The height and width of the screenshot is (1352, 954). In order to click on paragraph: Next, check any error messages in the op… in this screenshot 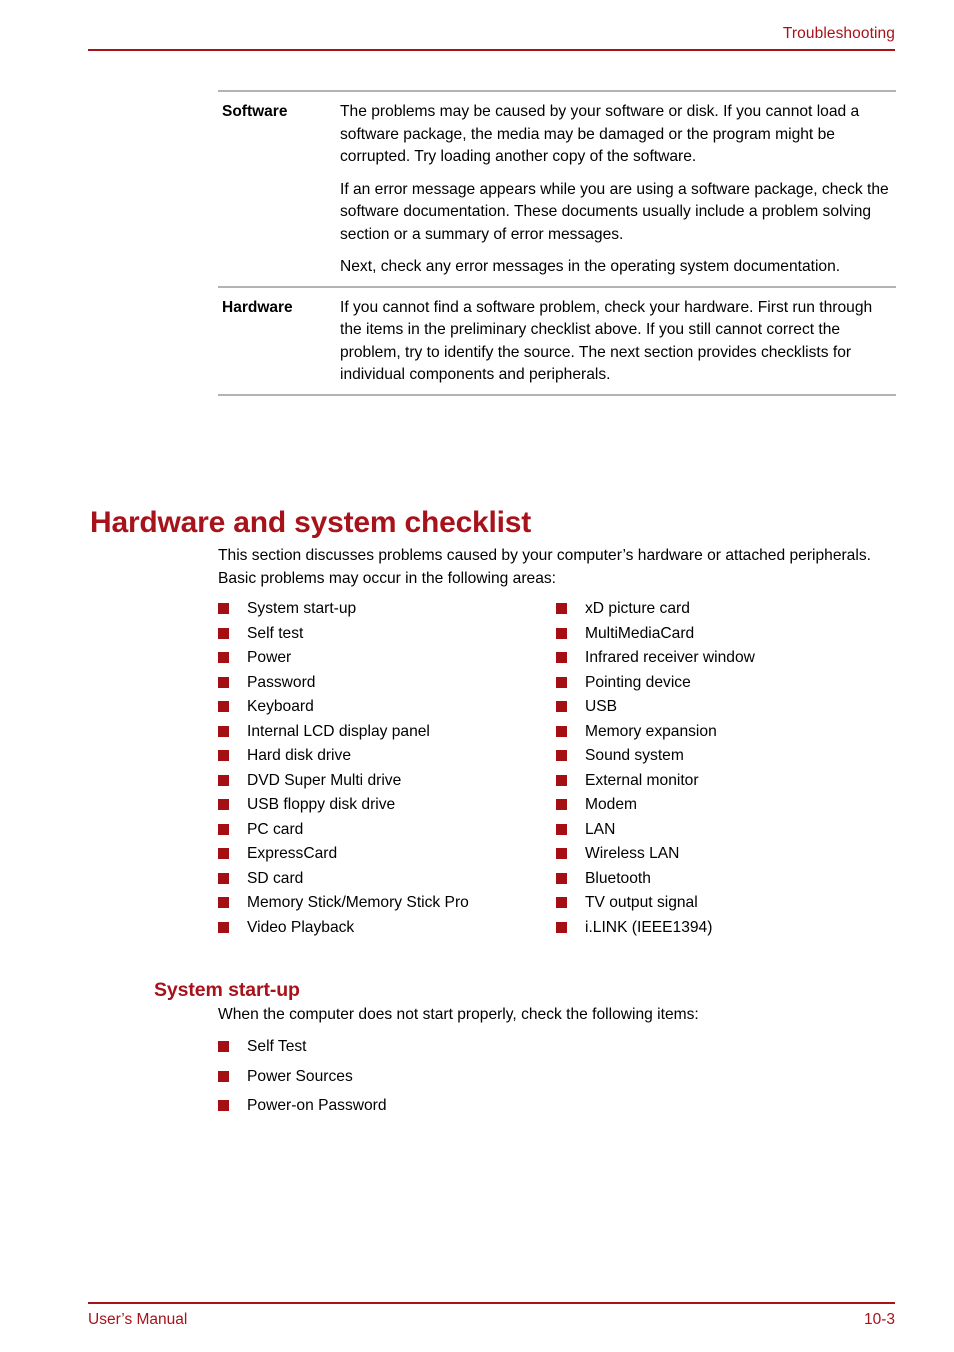, I will do `click(590, 266)`.